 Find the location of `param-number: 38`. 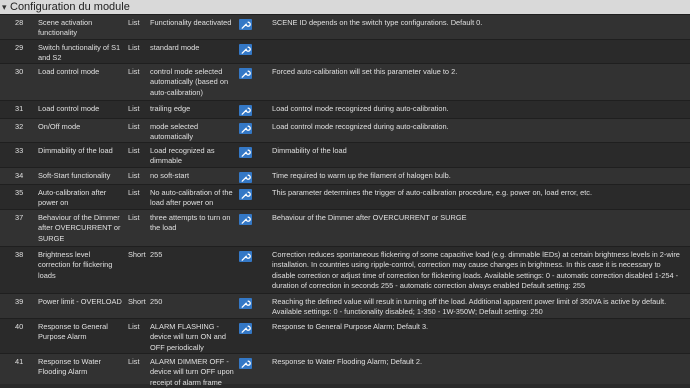

param-number: 38 is located at coordinates (19, 254).